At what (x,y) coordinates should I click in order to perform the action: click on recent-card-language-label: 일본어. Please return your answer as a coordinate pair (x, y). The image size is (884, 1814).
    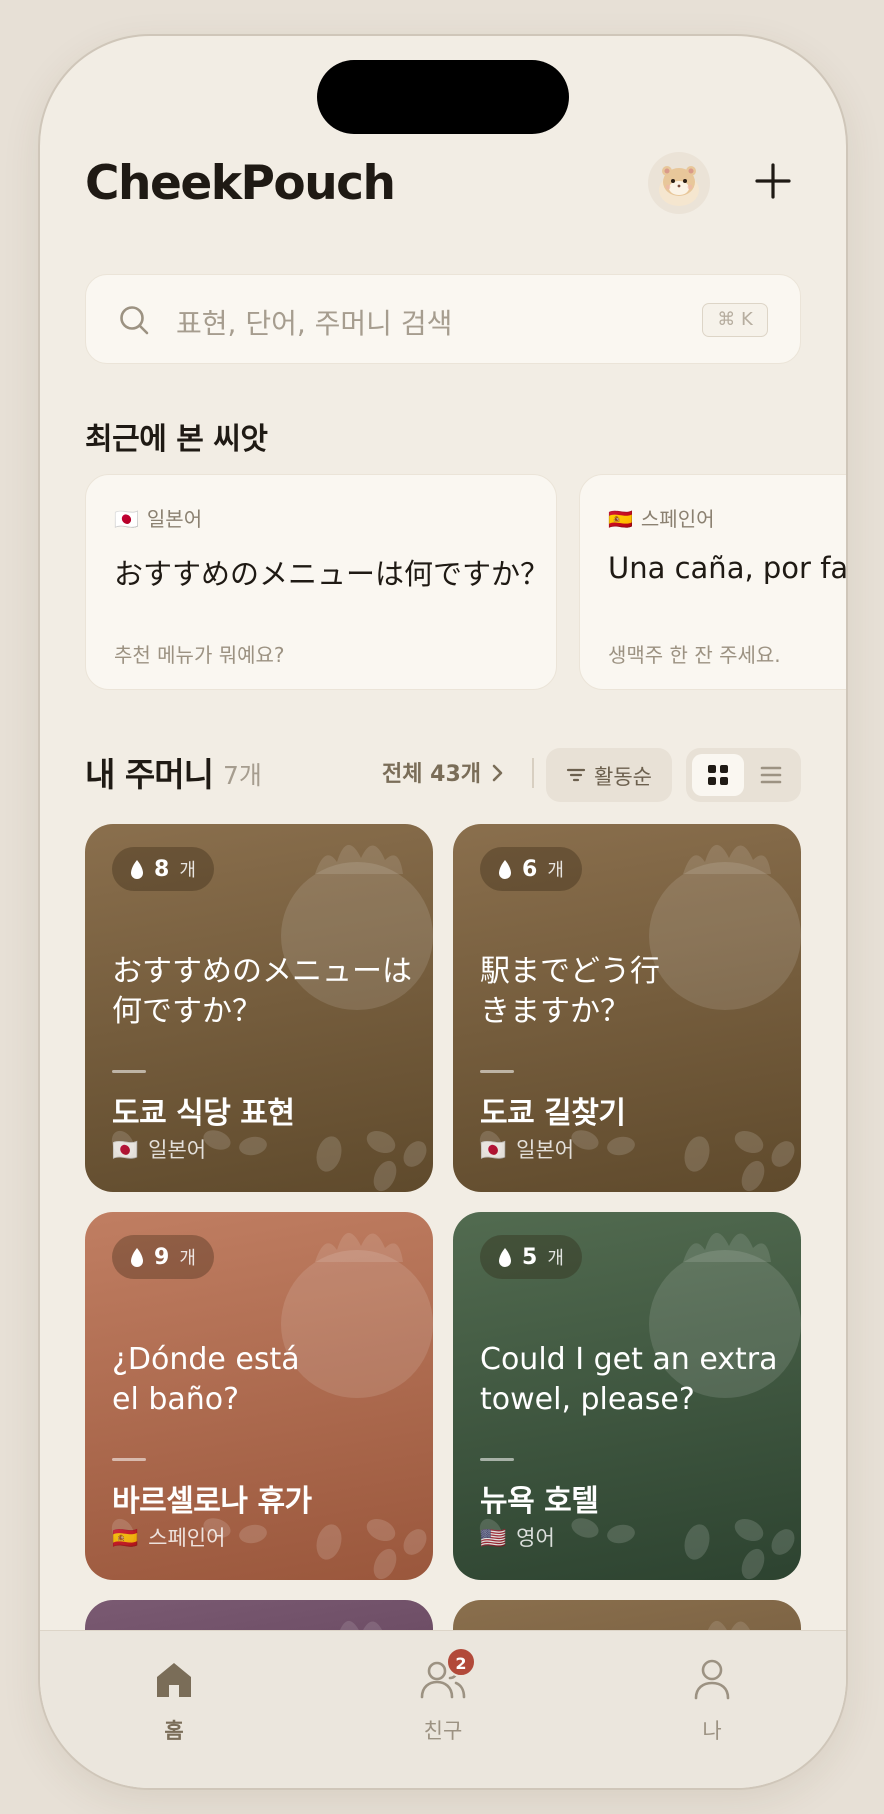
    Looking at the image, I should click on (174, 519).